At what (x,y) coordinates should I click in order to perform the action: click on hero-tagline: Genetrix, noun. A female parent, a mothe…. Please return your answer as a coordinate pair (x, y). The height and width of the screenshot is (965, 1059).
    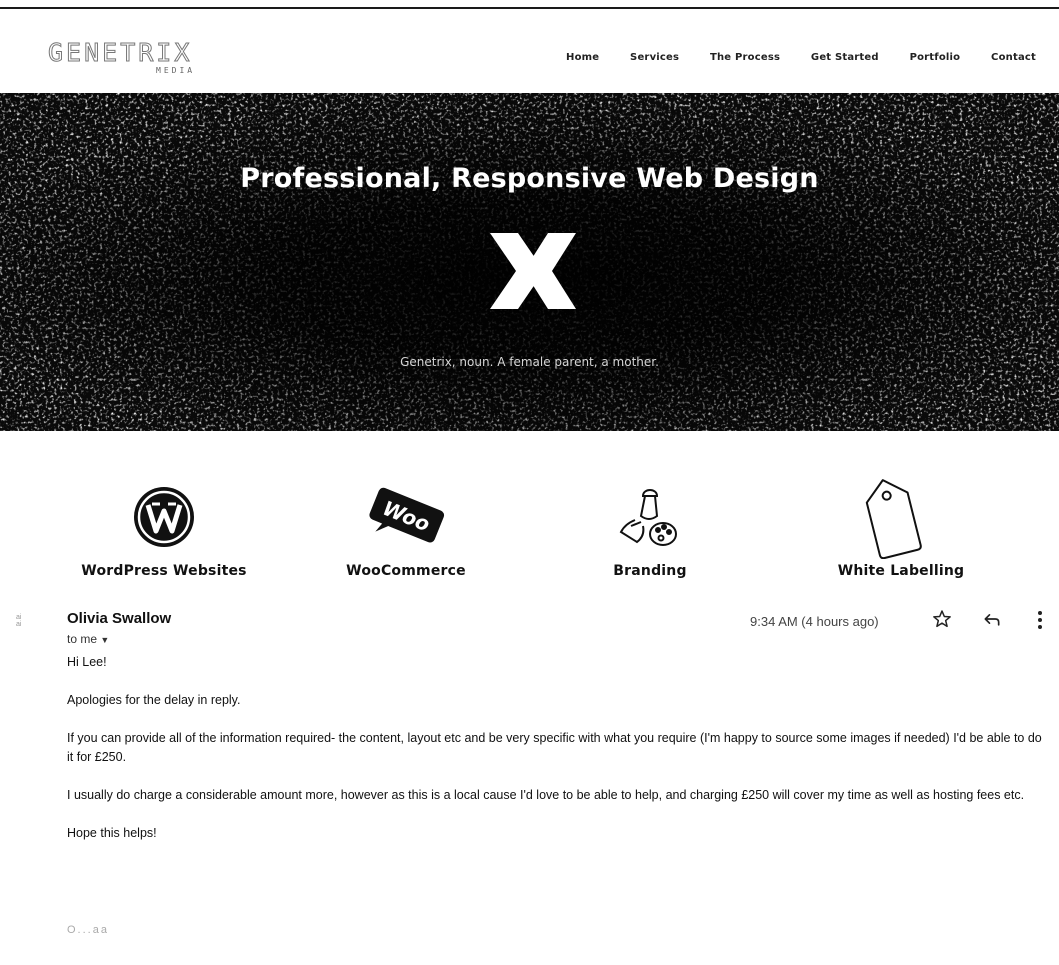
    Looking at the image, I should click on (529, 362).